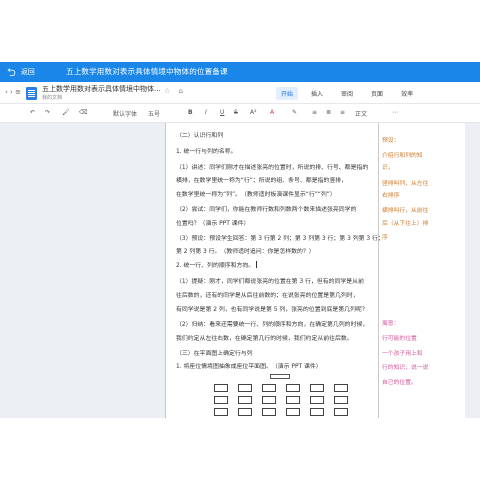 The image size is (480, 480). Describe the element at coordinates (147, 71) in the screenshot. I see `page-title: 五上数学用数对表示具体情境中物体的位置备课` at that location.